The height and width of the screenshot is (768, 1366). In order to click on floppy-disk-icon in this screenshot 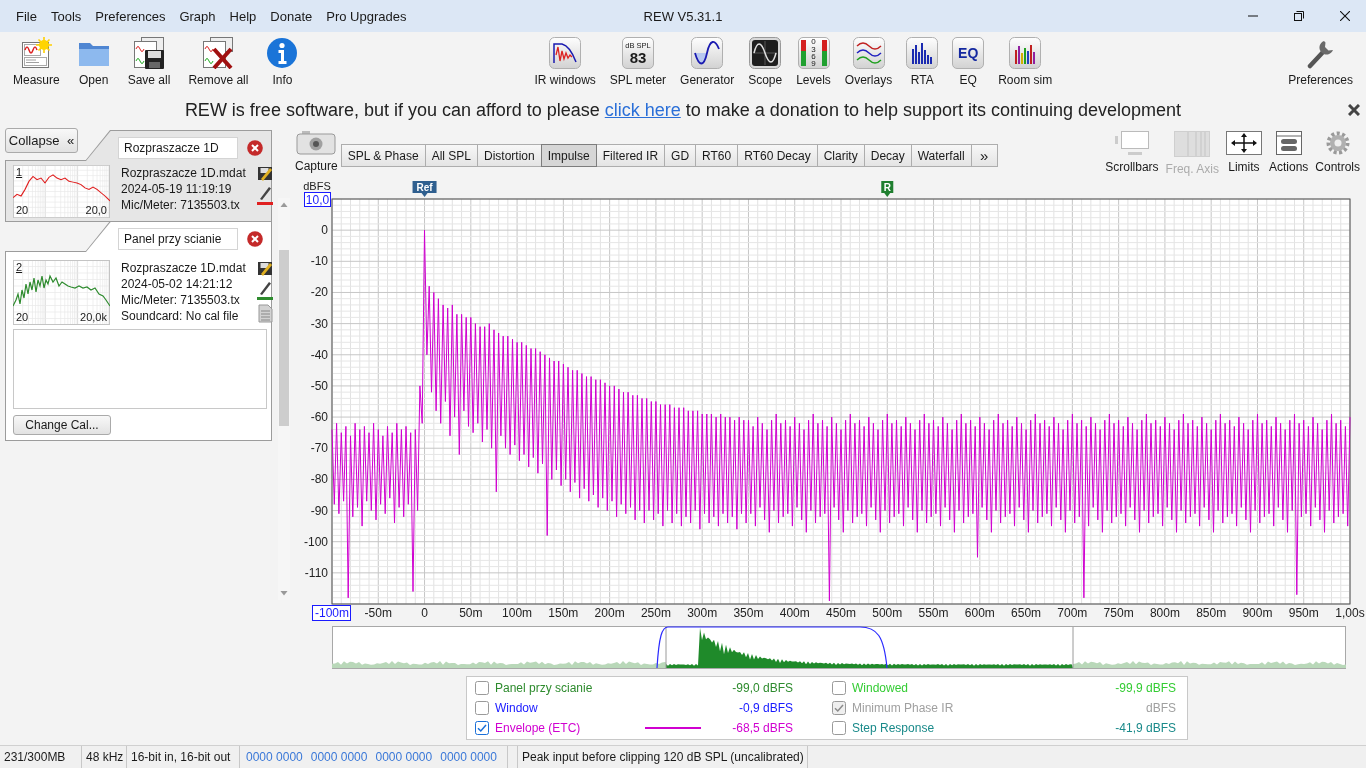, I will do `click(149, 53)`.